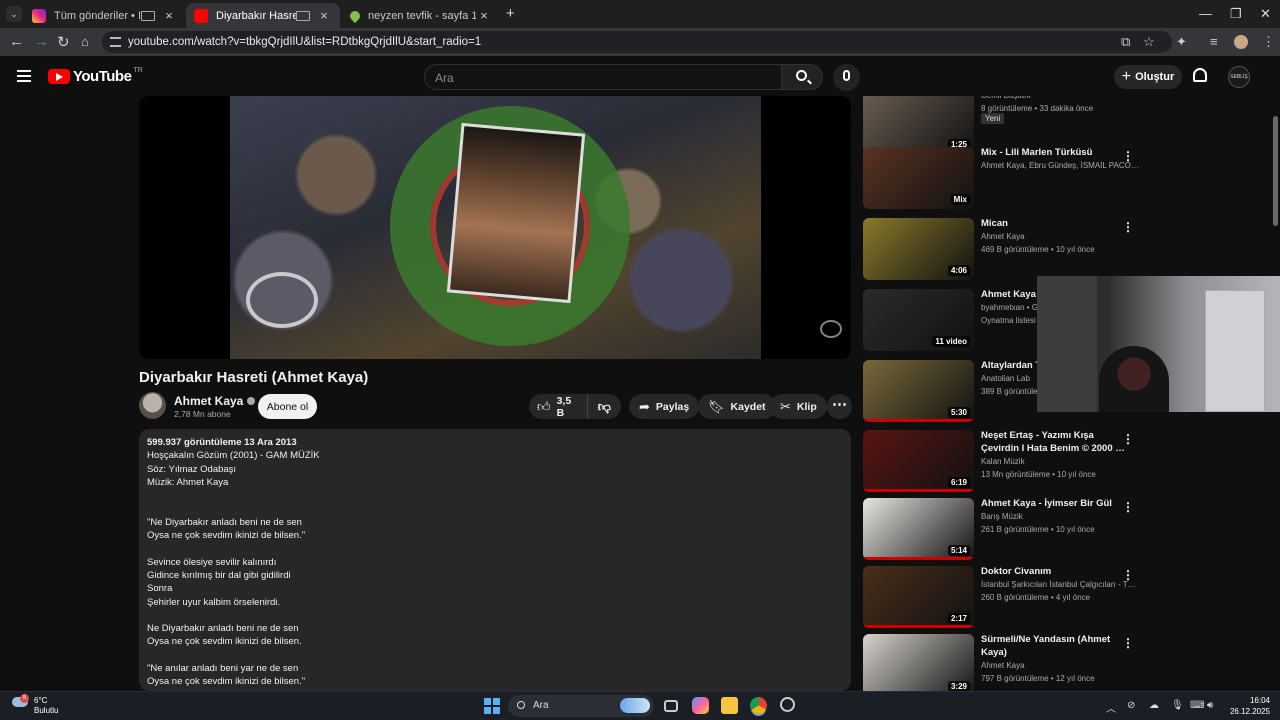 The image size is (1280, 720). What do you see at coordinates (1149, 42) in the screenshot?
I see `bookmark-star-icon: ☆` at bounding box center [1149, 42].